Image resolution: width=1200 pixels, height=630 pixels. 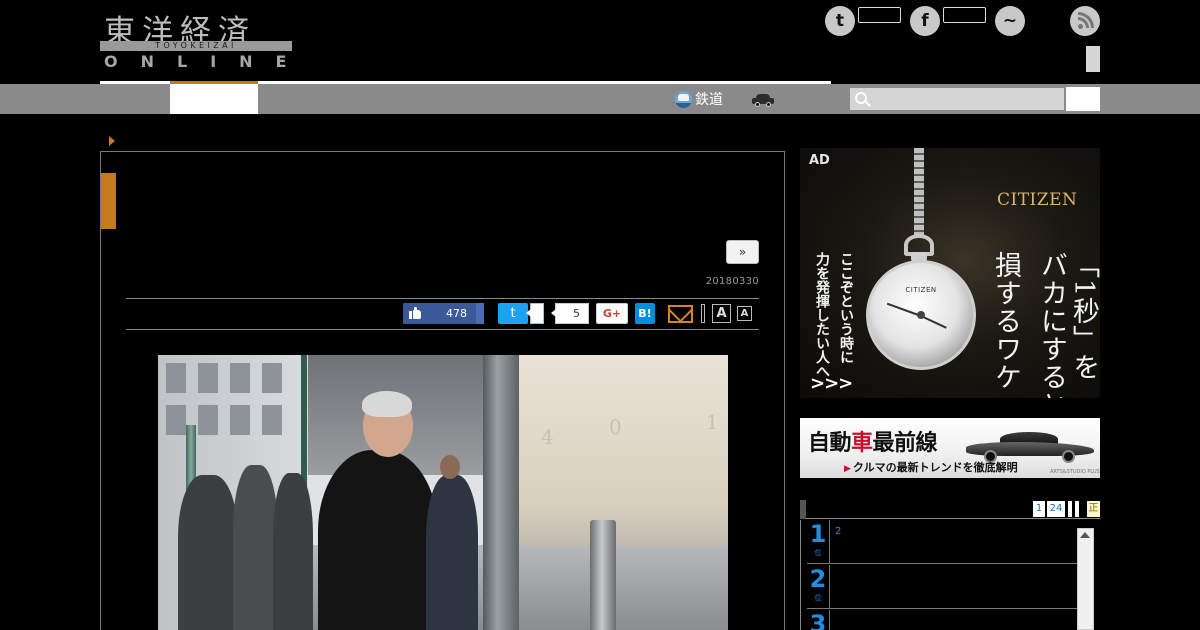 What do you see at coordinates (615, 427) in the screenshot?
I see `photo-numeral: 0` at bounding box center [615, 427].